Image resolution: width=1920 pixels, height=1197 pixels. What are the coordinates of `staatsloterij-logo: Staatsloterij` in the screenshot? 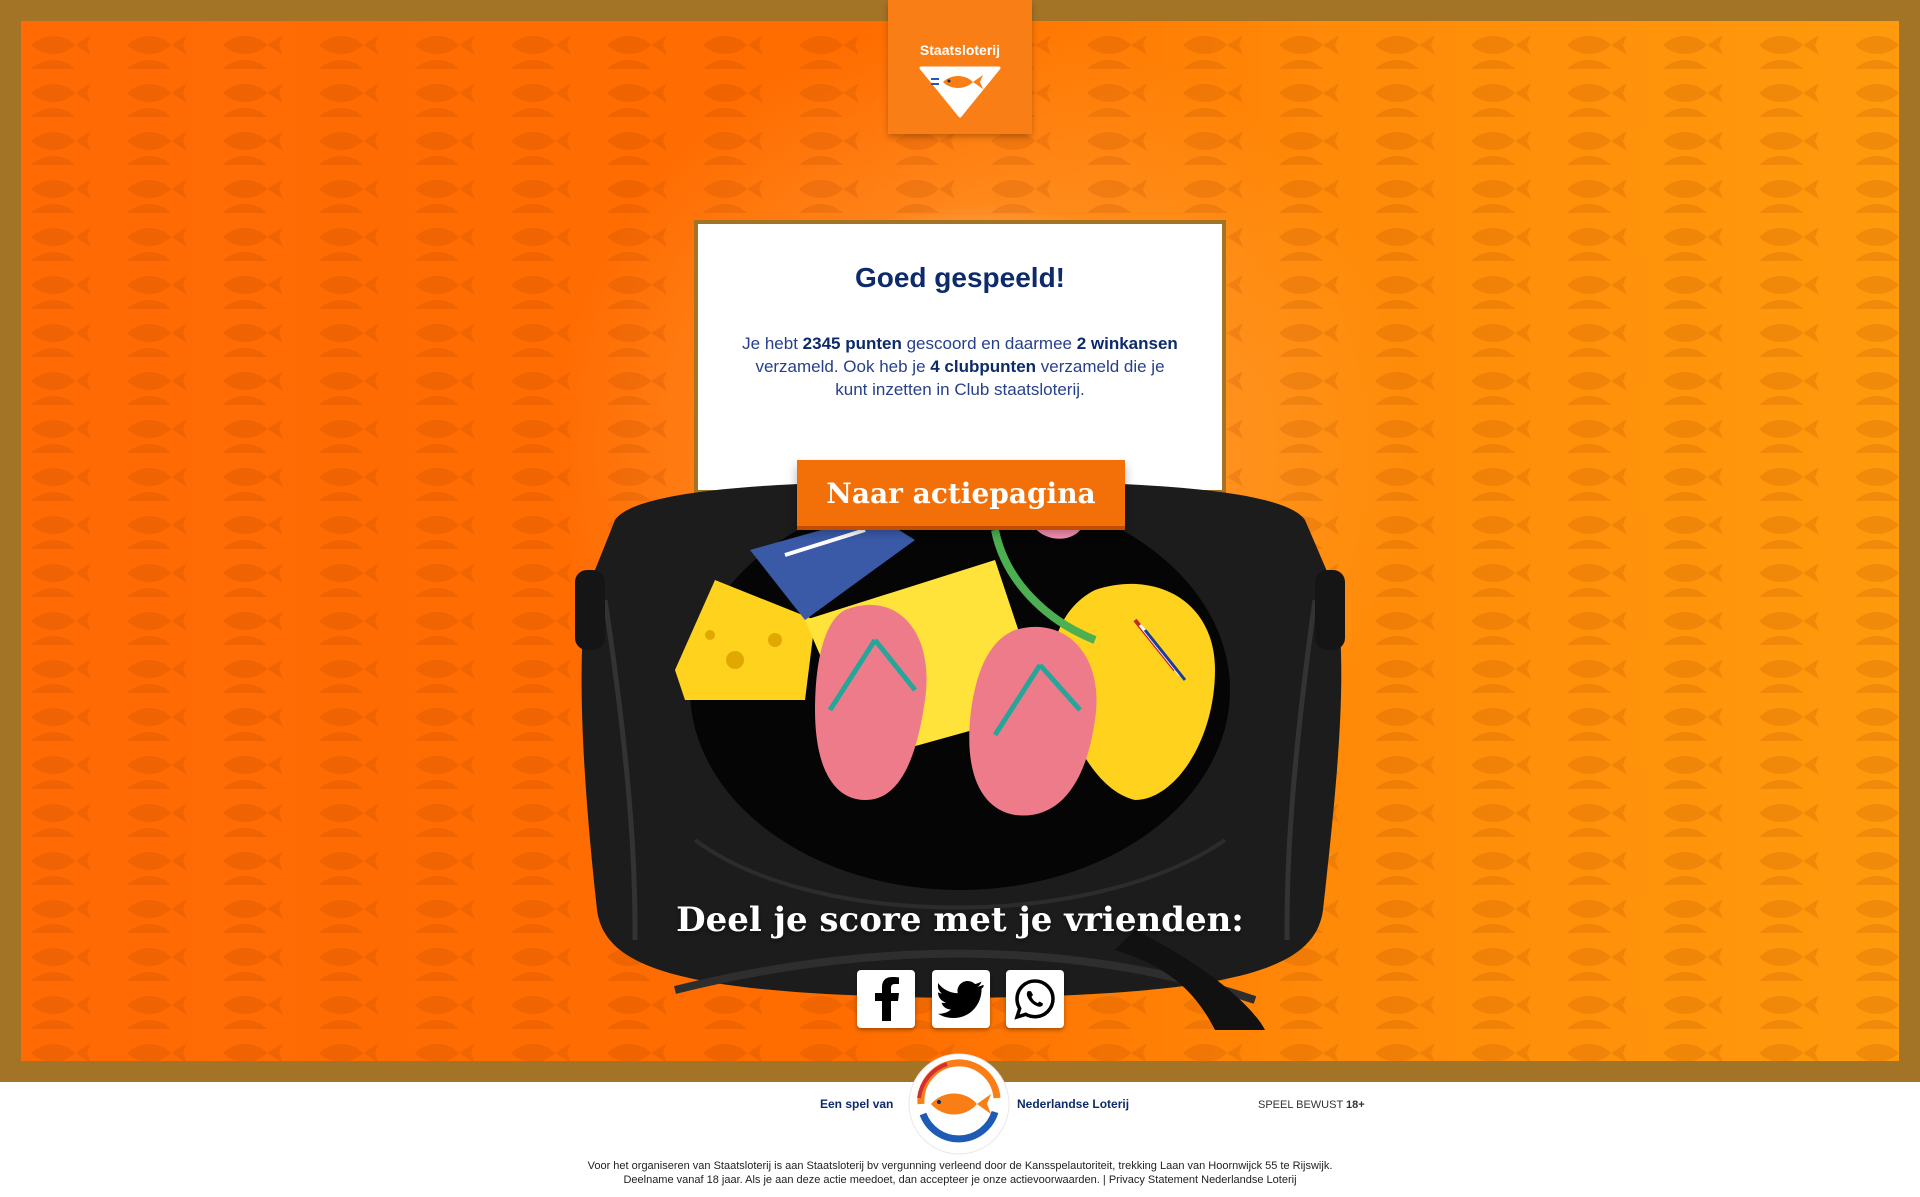 It's located at (960, 67).